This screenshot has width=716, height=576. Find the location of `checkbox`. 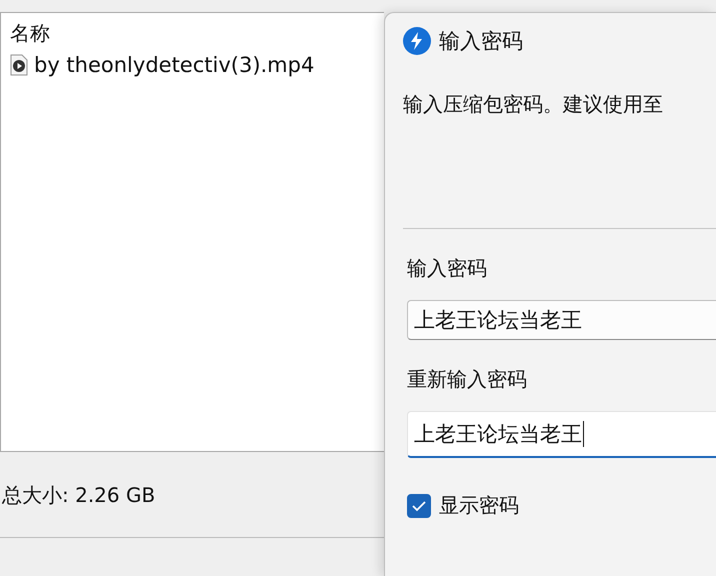

checkbox is located at coordinates (419, 506).